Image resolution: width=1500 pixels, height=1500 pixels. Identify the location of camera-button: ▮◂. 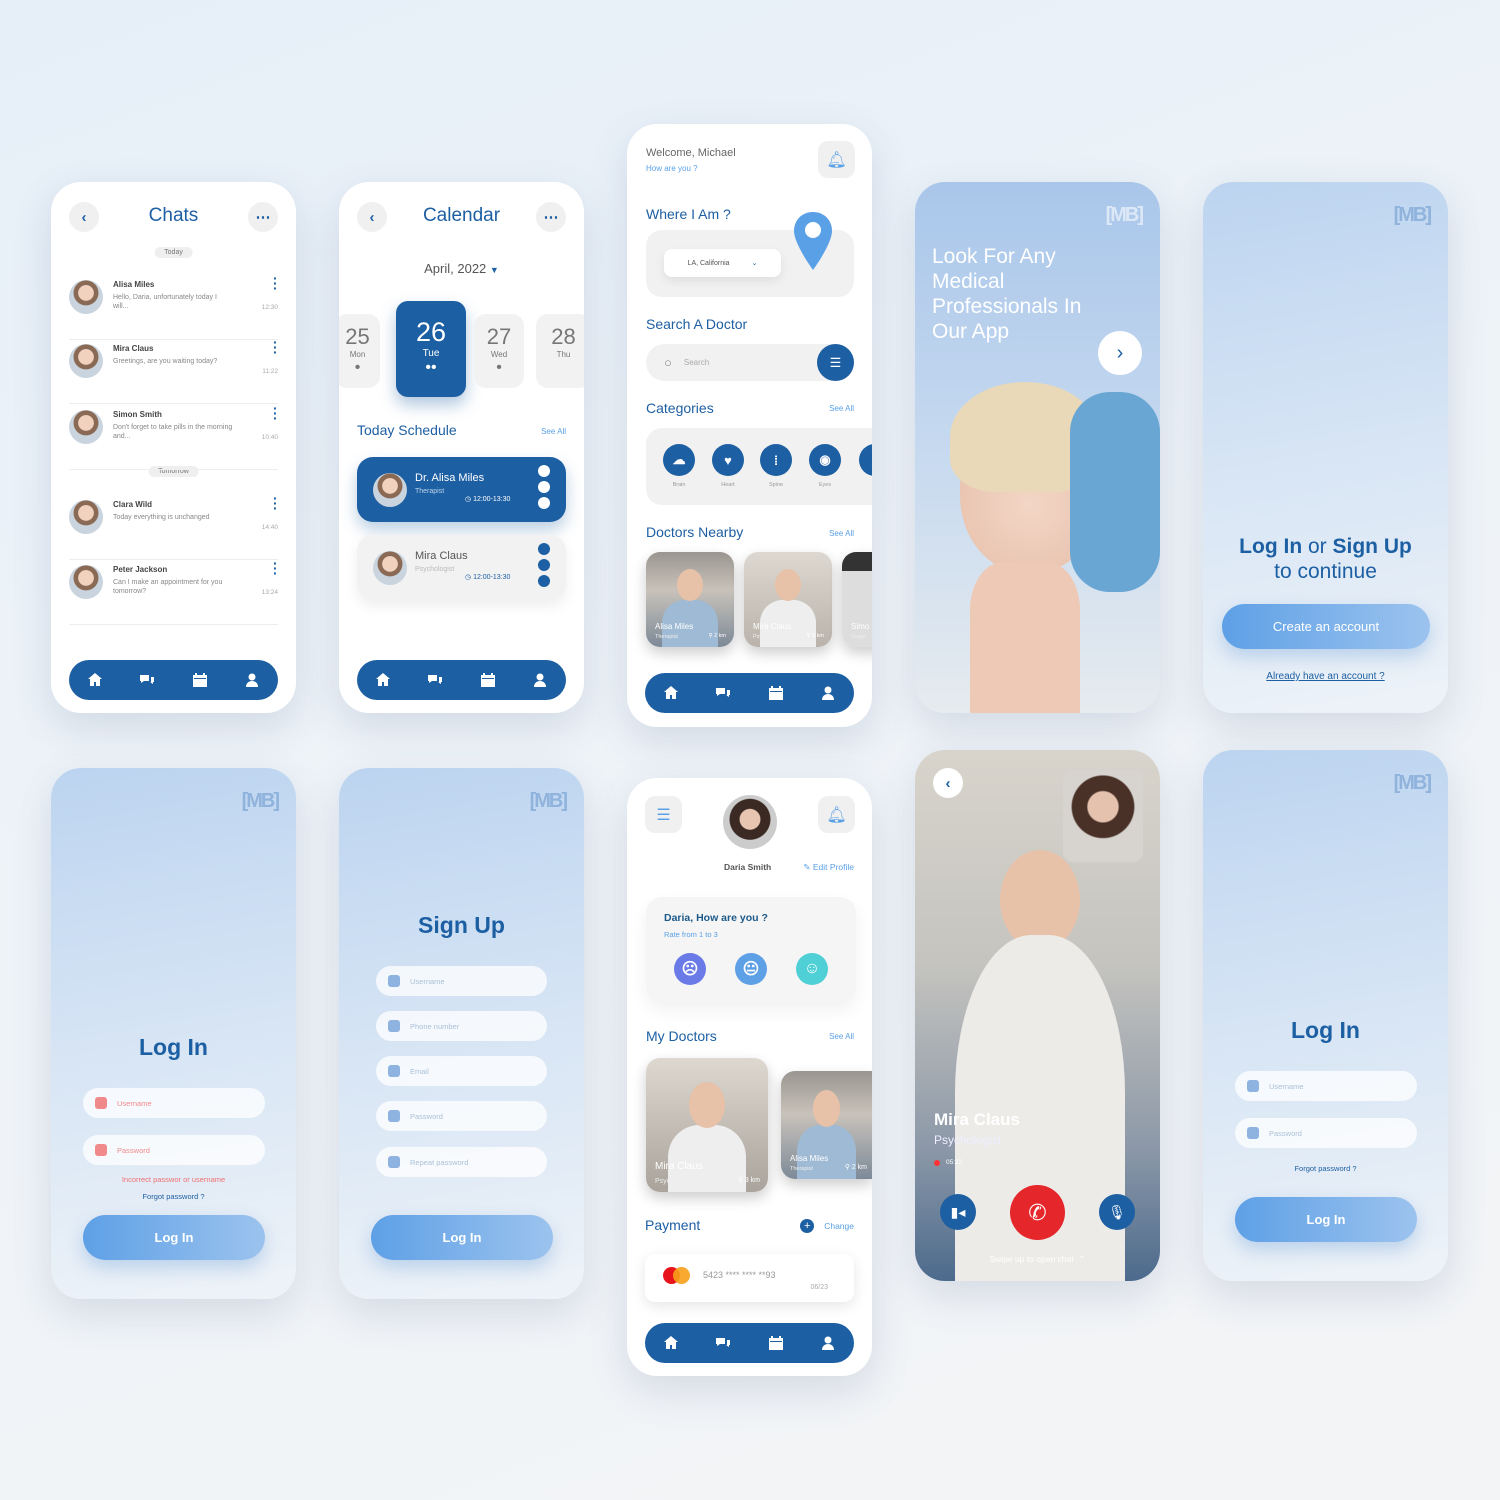
(958, 1212).